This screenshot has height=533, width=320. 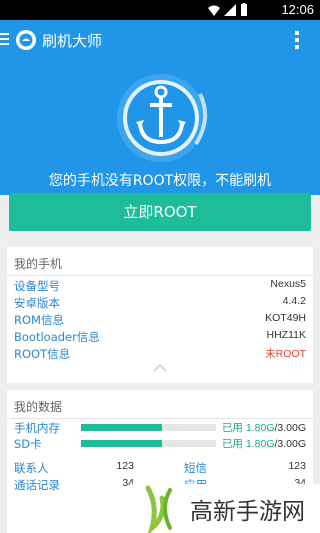 I want to click on more-vert-icon, so click(x=297, y=40).